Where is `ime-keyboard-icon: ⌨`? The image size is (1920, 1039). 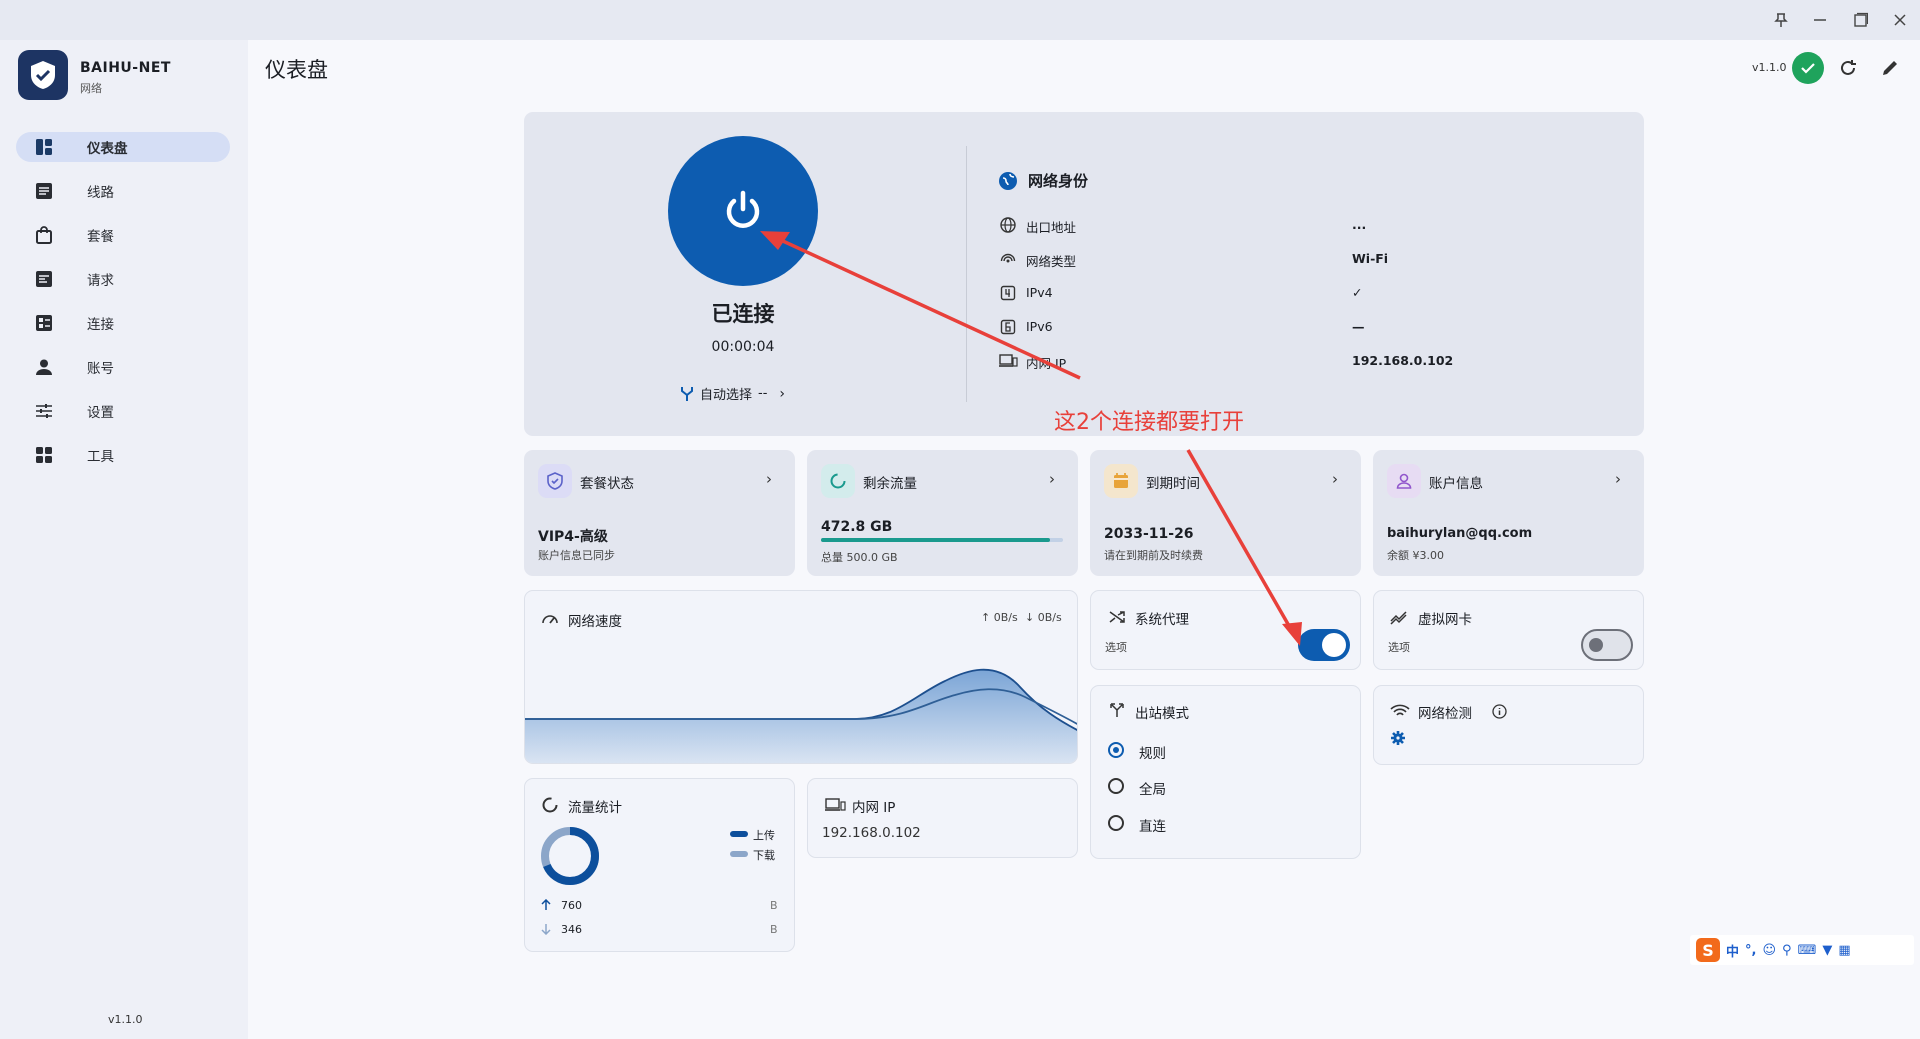
ime-keyboard-icon: ⌨ is located at coordinates (1807, 950).